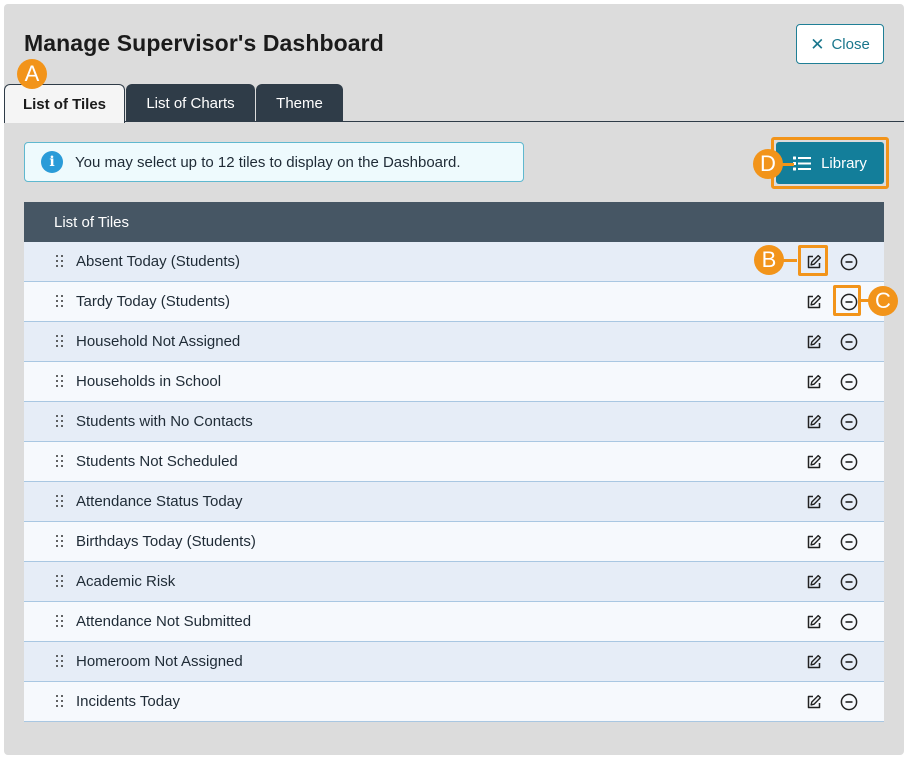 This screenshot has height=762, width=908. What do you see at coordinates (454, 342) in the screenshot?
I see `table-row: Household Not Assigned` at bounding box center [454, 342].